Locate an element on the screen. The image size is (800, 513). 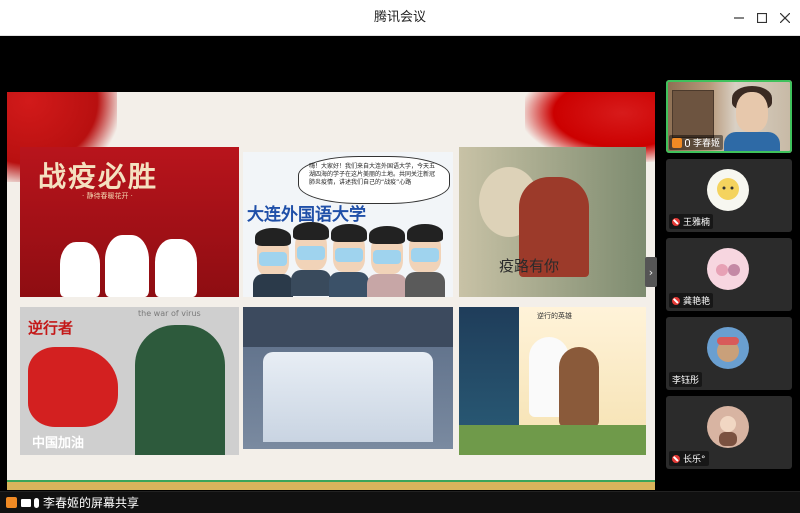
title-bar: 腾讯会议 is located at coordinates (400, 18).